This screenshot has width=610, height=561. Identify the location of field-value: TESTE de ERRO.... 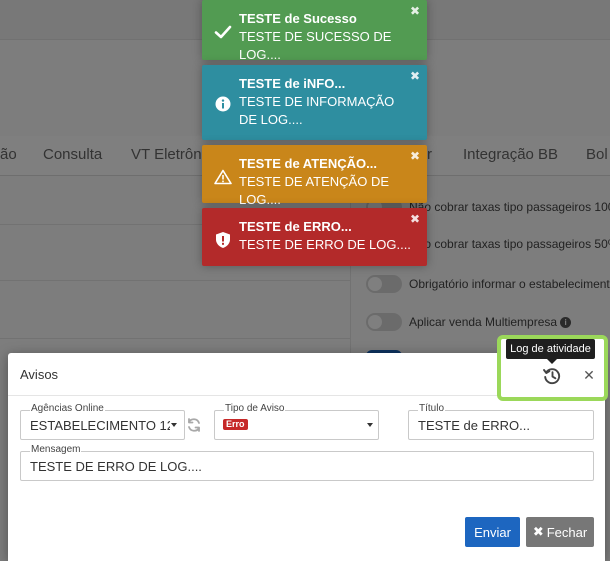
(474, 425).